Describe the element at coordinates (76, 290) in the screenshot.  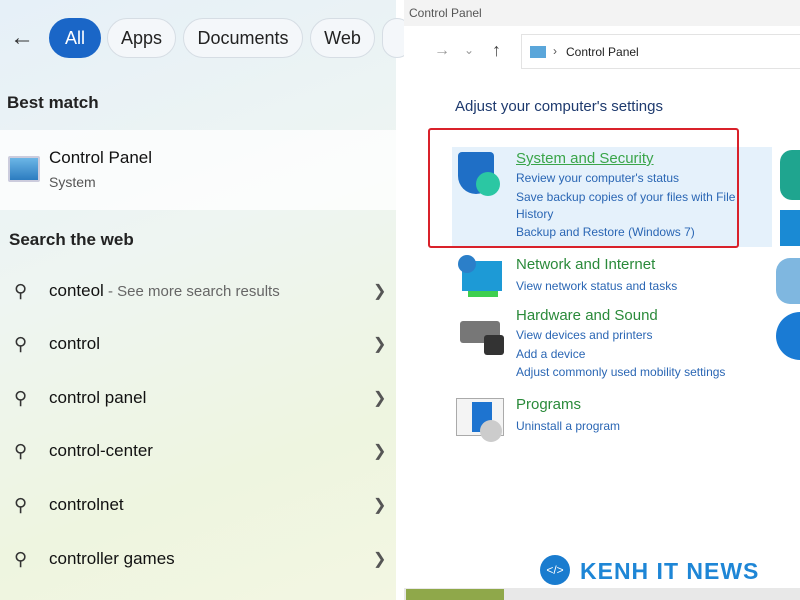
I see `result-text: conteol` at that location.